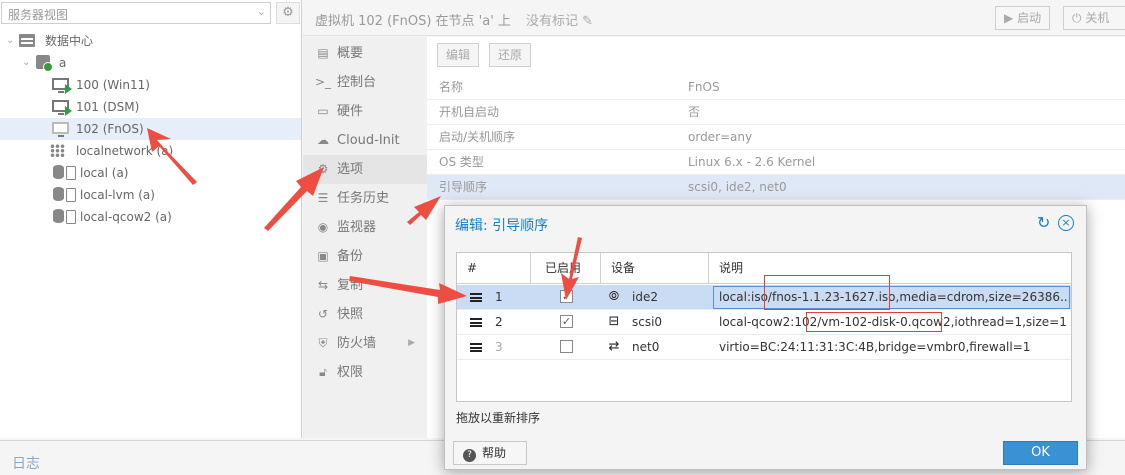  I want to click on nav-cloud-init: ☁ Cloud-Init, so click(365, 140).